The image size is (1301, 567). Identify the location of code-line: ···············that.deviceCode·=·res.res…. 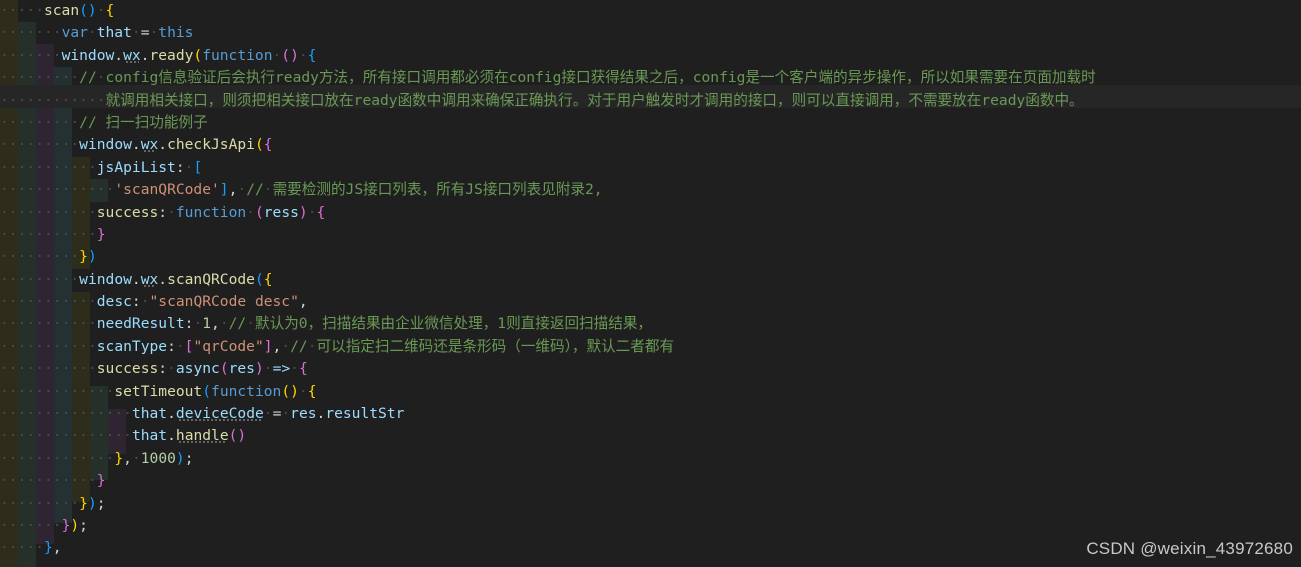
(650, 414).